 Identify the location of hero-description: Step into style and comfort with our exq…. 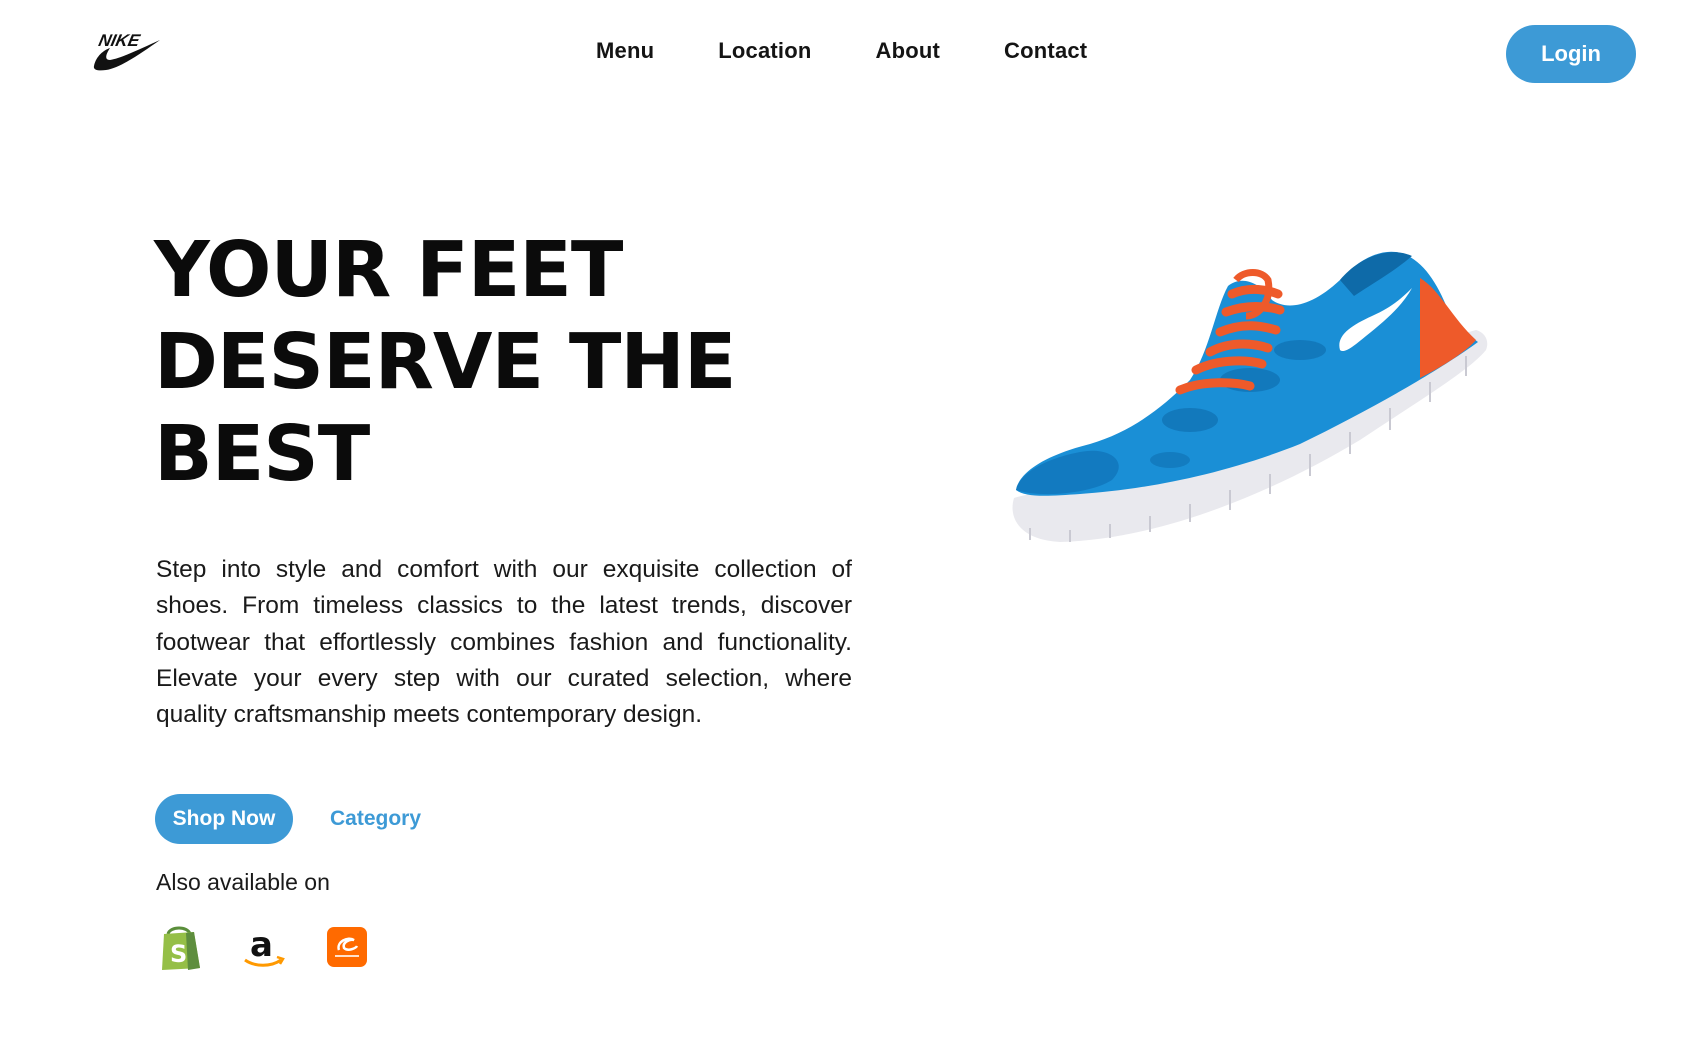
(504, 642).